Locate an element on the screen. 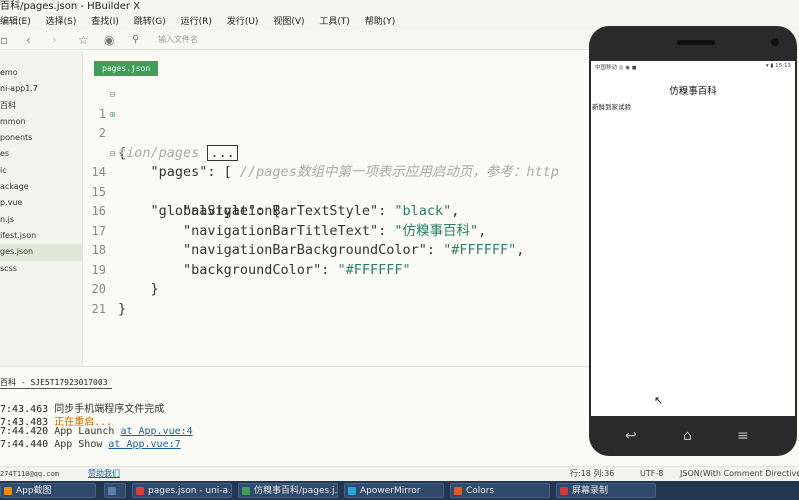 Image resolution: width=799 pixels, height=500 pixels. menu-select: 选择(S) is located at coordinates (61, 22).